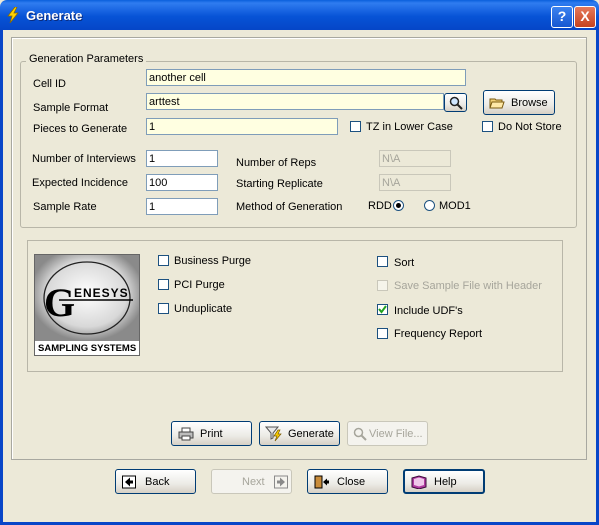 This screenshot has height=525, width=599. What do you see at coordinates (1, 277) in the screenshot?
I see `window-frame-left` at bounding box center [1, 277].